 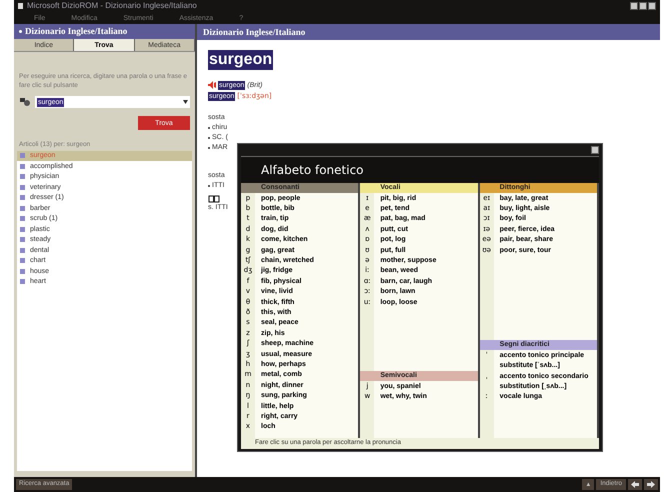 What do you see at coordinates (635, 484) in the screenshot?
I see `previous-button` at bounding box center [635, 484].